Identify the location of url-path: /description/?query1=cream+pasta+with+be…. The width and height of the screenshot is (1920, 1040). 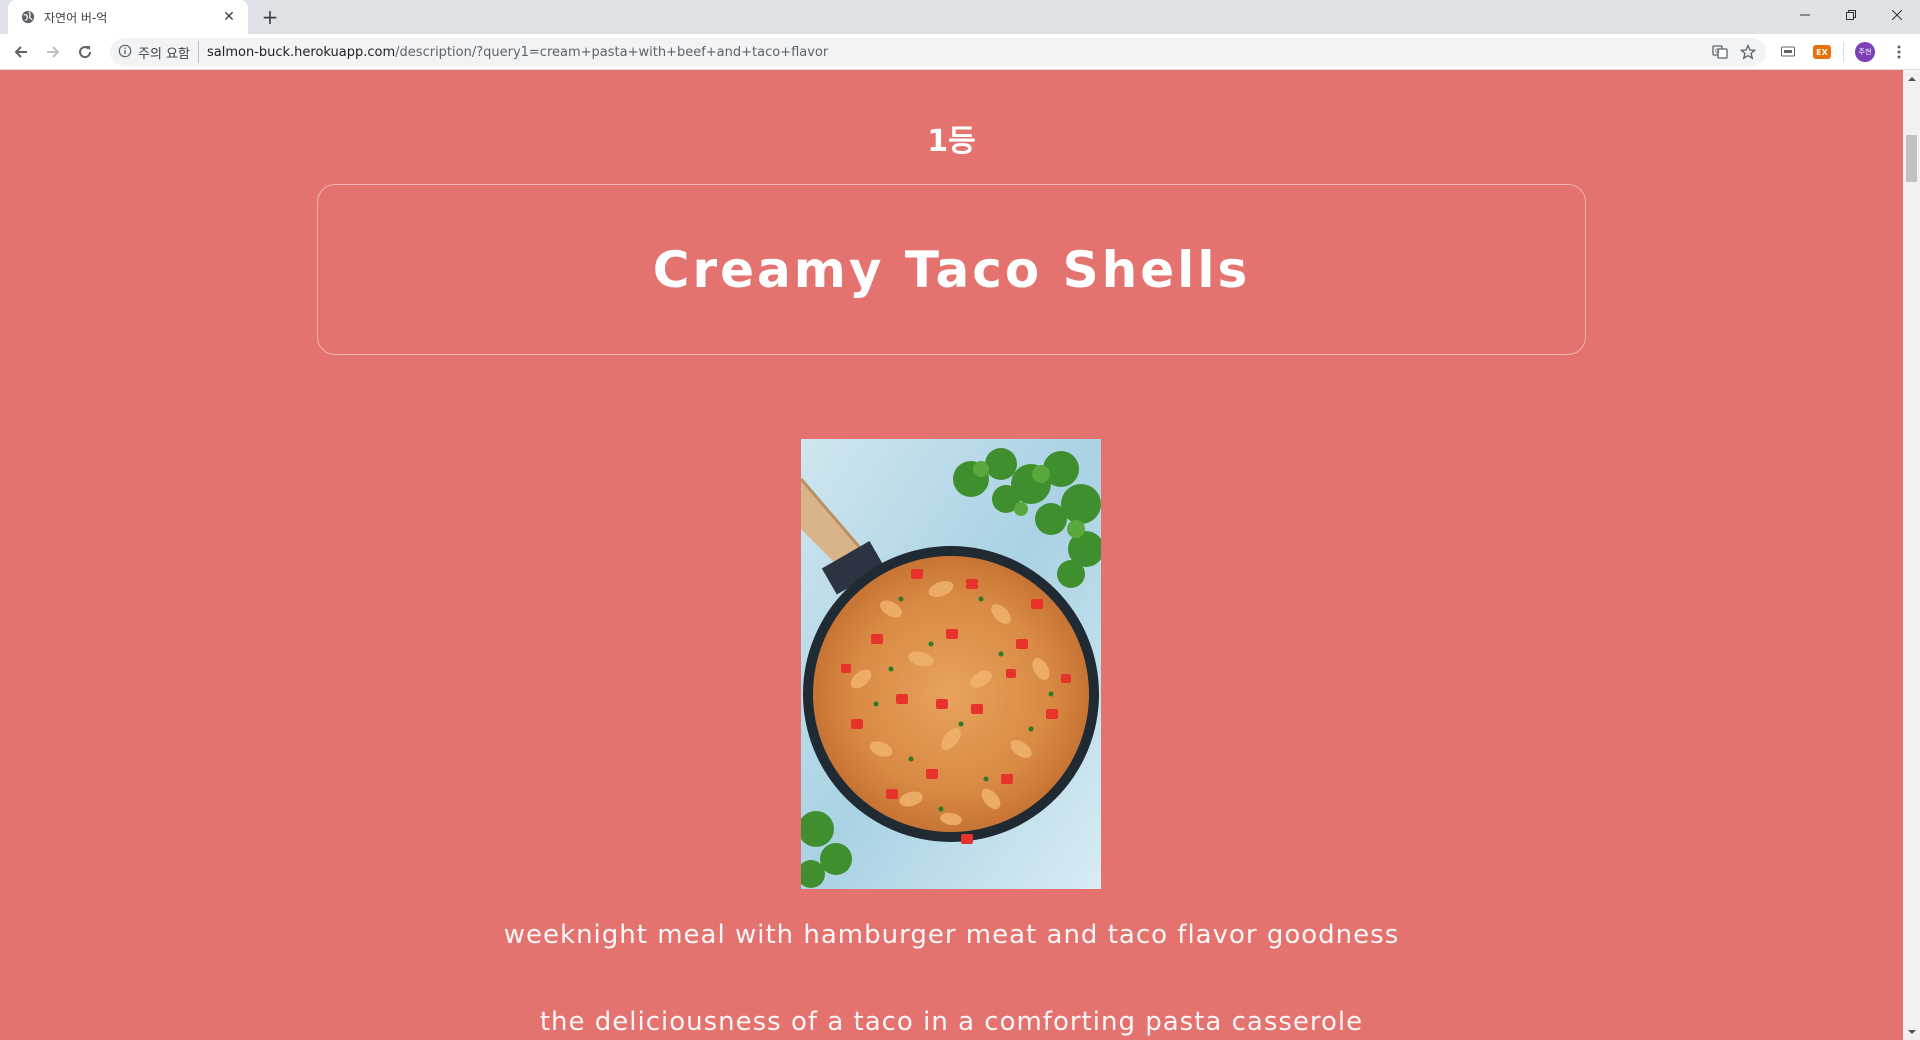
(612, 52).